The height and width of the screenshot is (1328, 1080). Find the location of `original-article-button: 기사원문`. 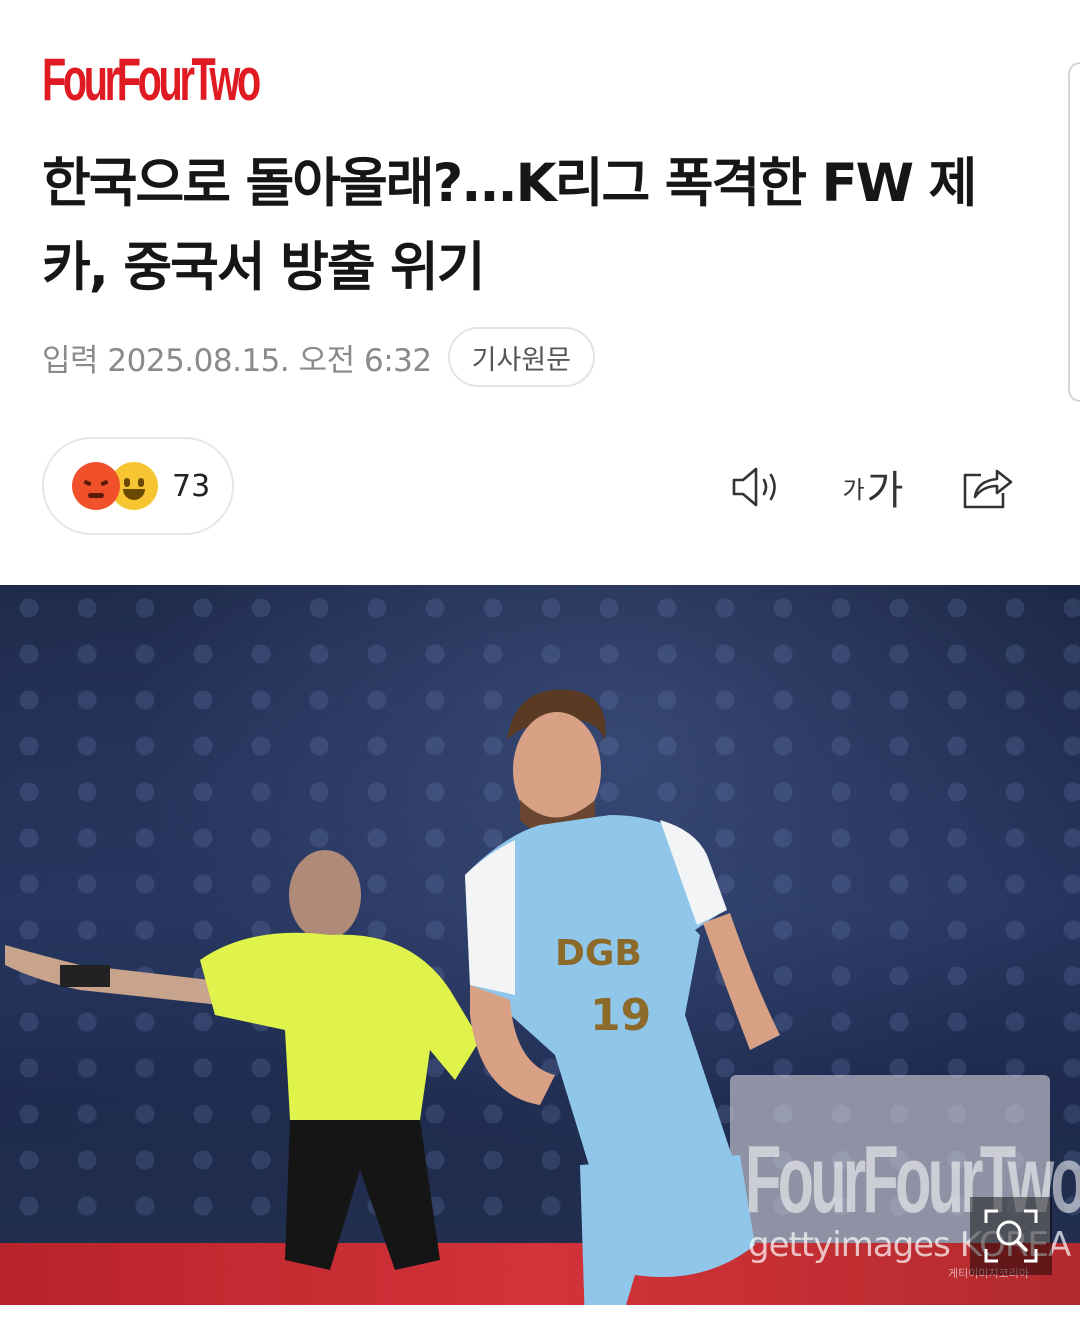

original-article-button: 기사원문 is located at coordinates (521, 357).